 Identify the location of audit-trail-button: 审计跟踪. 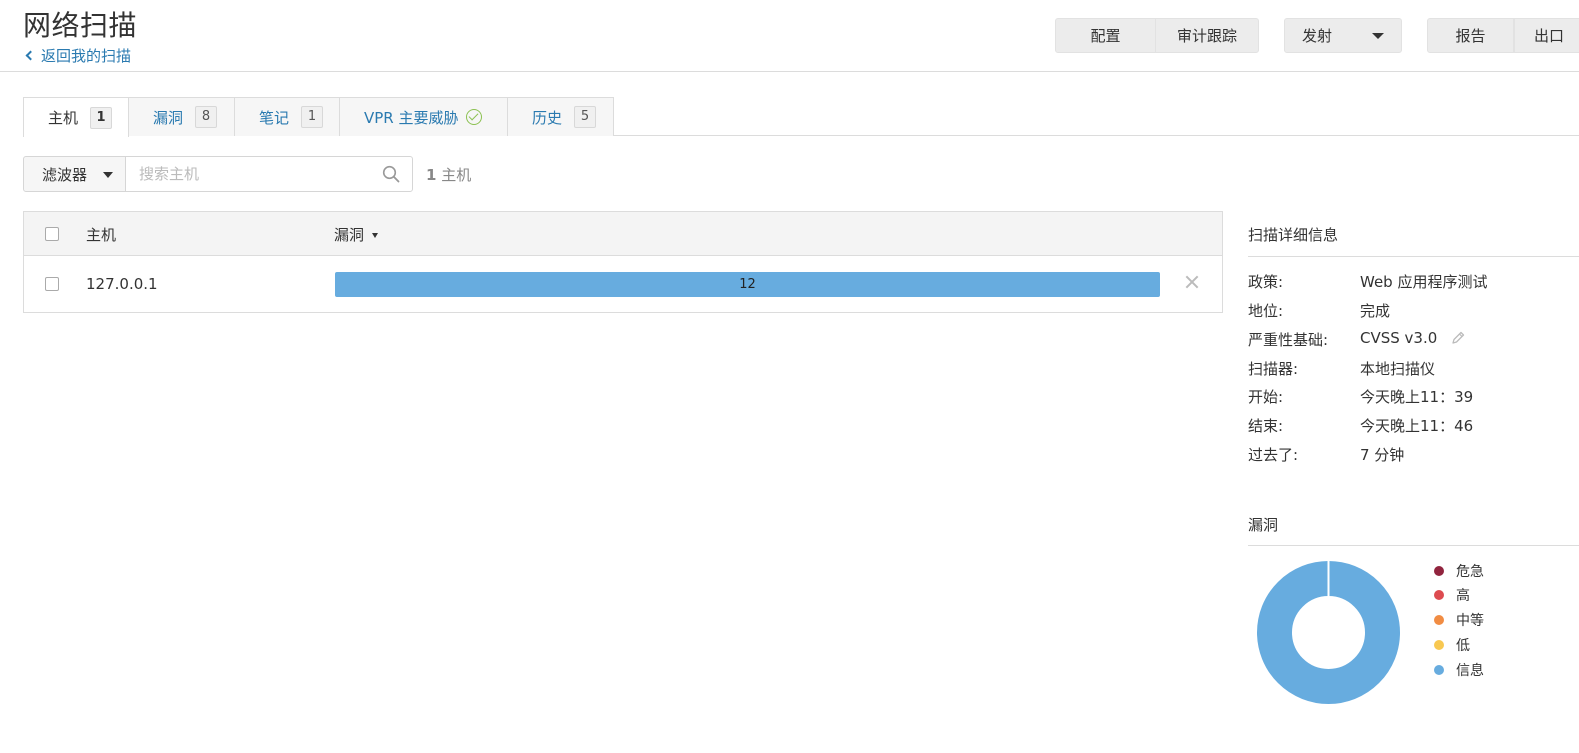
(1207, 35).